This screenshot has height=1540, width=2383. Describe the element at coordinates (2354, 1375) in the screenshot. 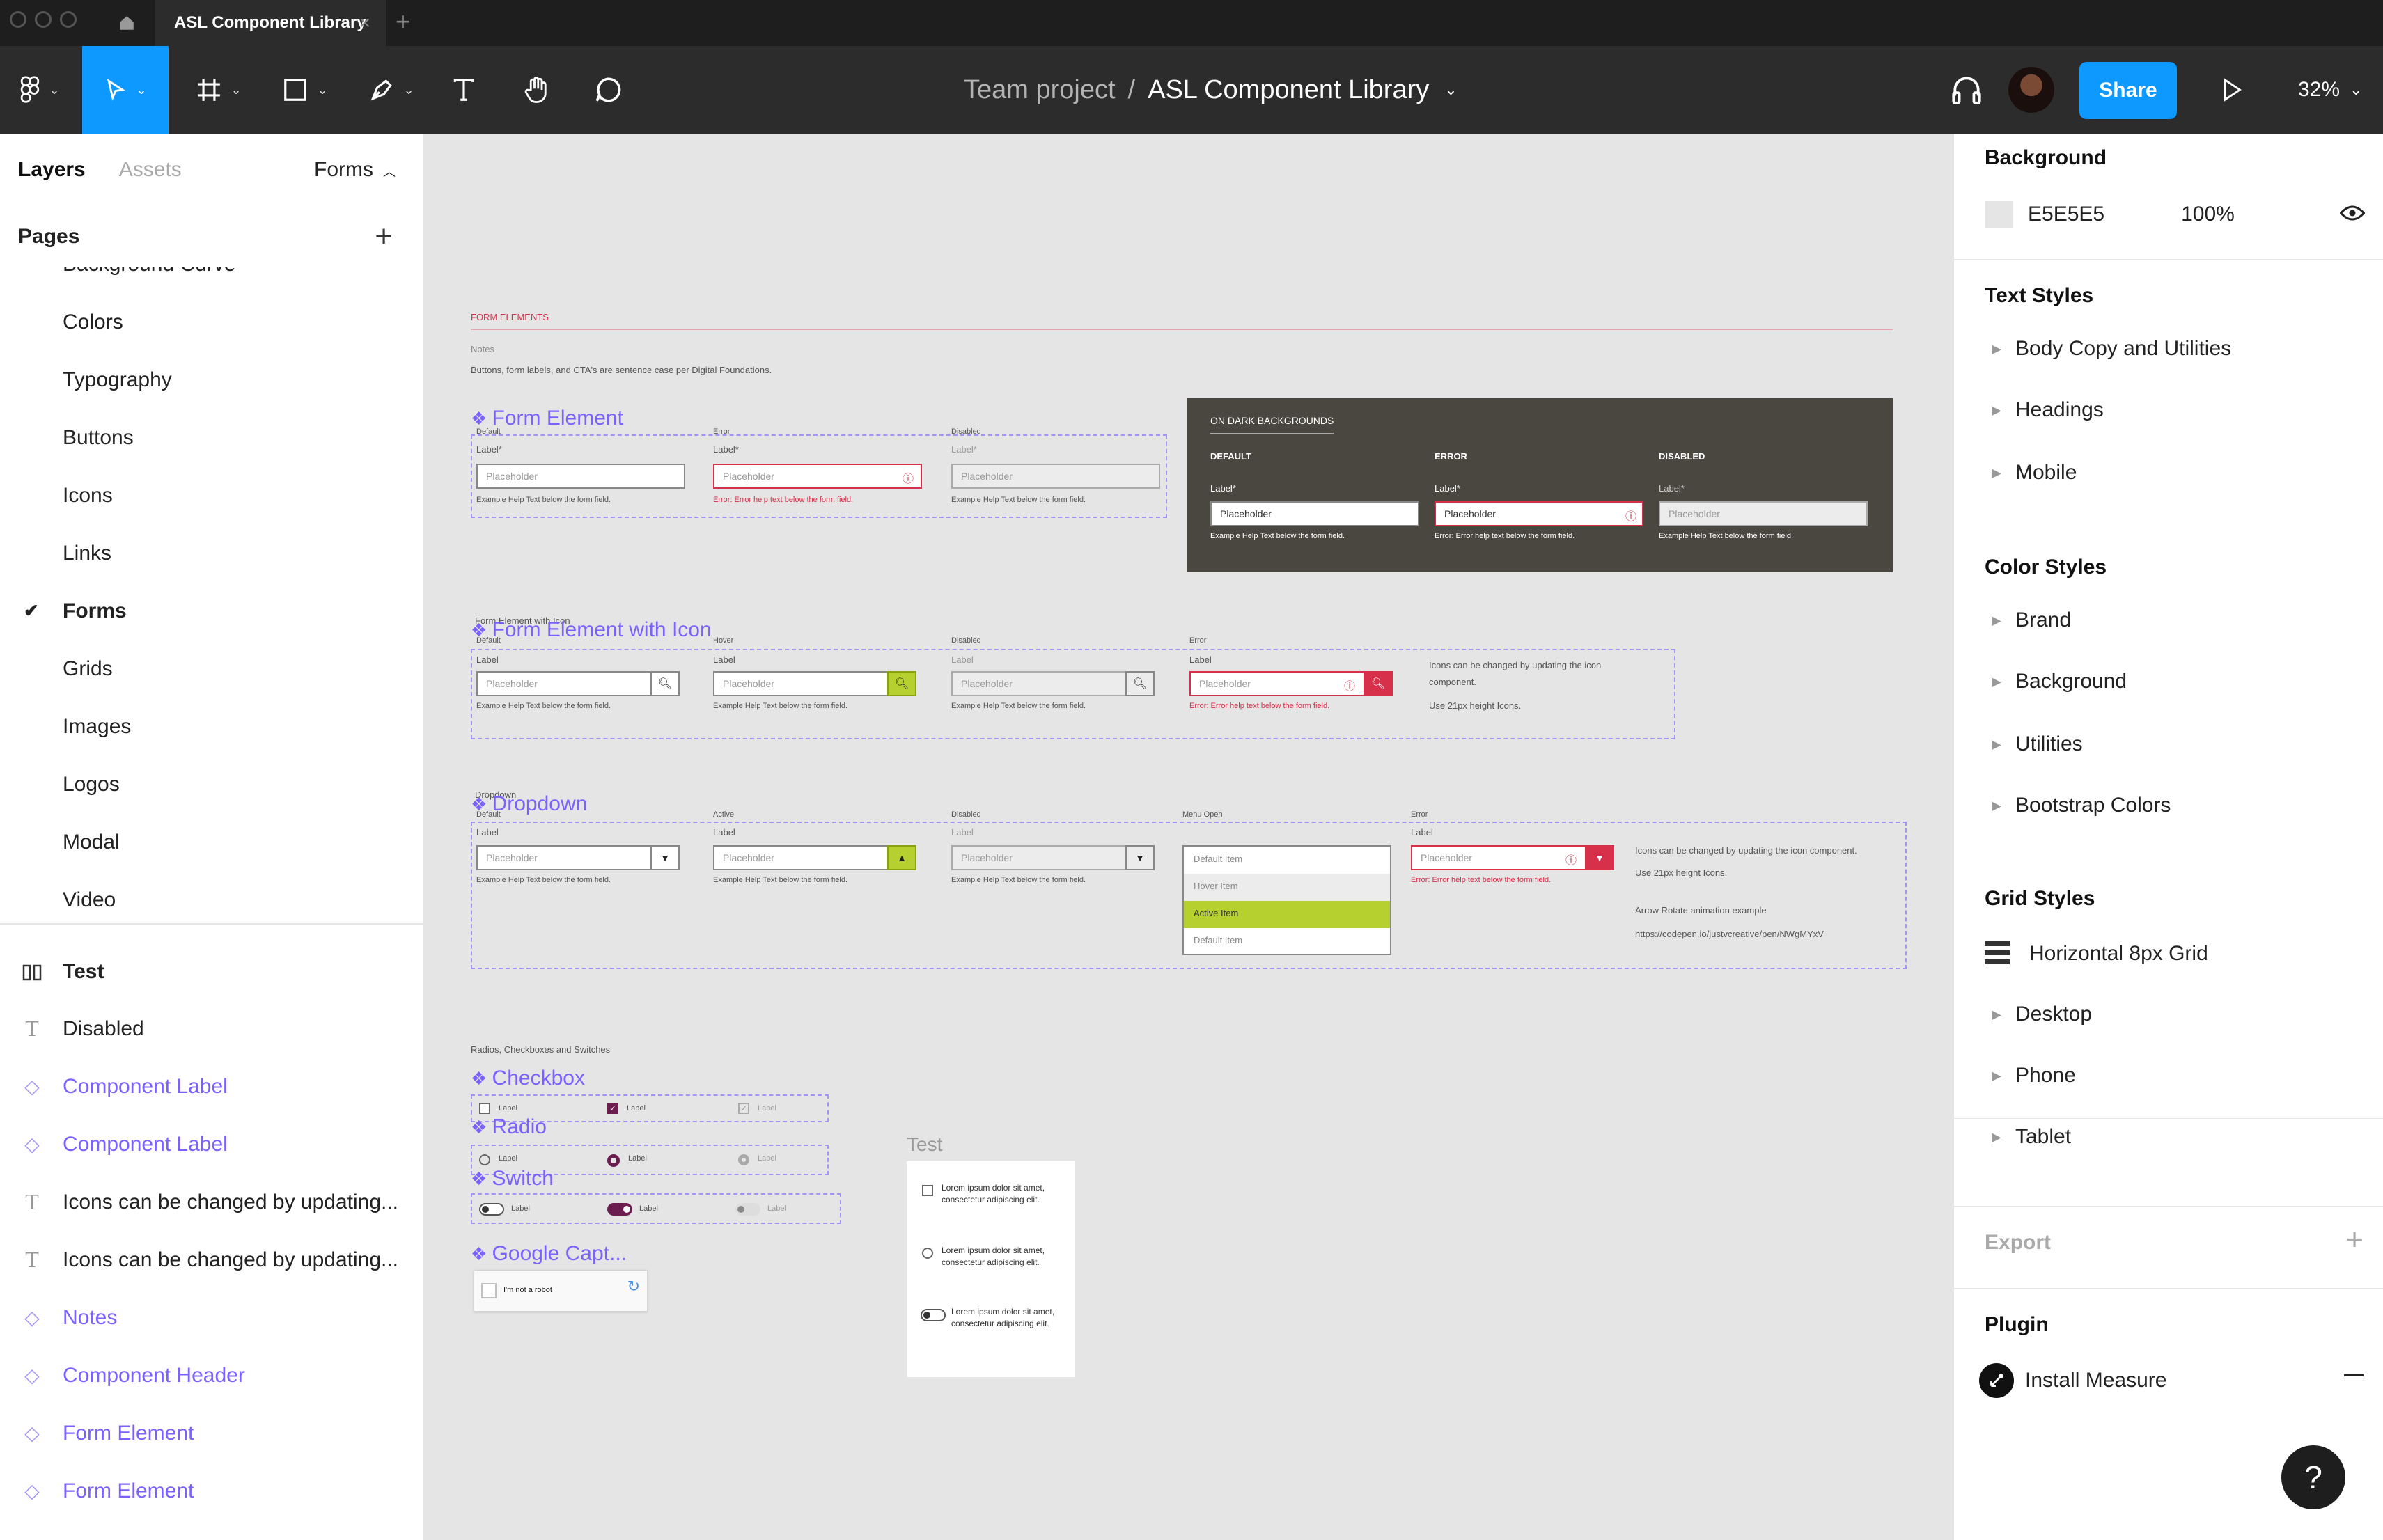

I see `remove-plugin-icon` at that location.